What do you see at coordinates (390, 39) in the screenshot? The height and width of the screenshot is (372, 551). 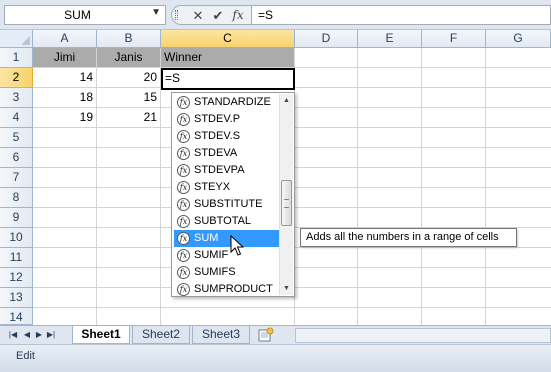 I see `column-header-e: E` at bounding box center [390, 39].